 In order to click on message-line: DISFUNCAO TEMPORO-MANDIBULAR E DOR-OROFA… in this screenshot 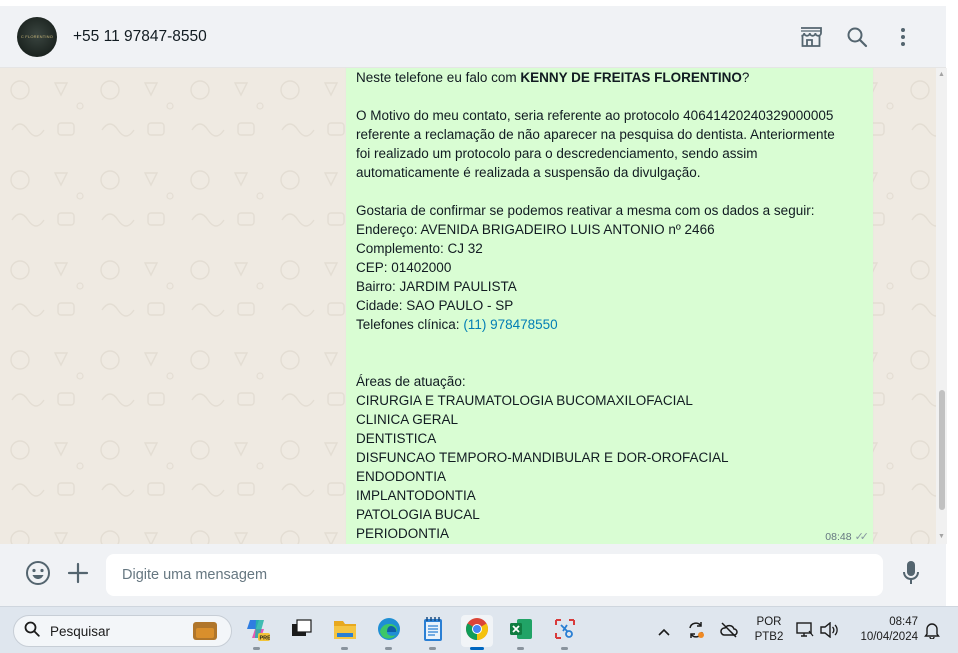, I will do `click(611, 457)`.